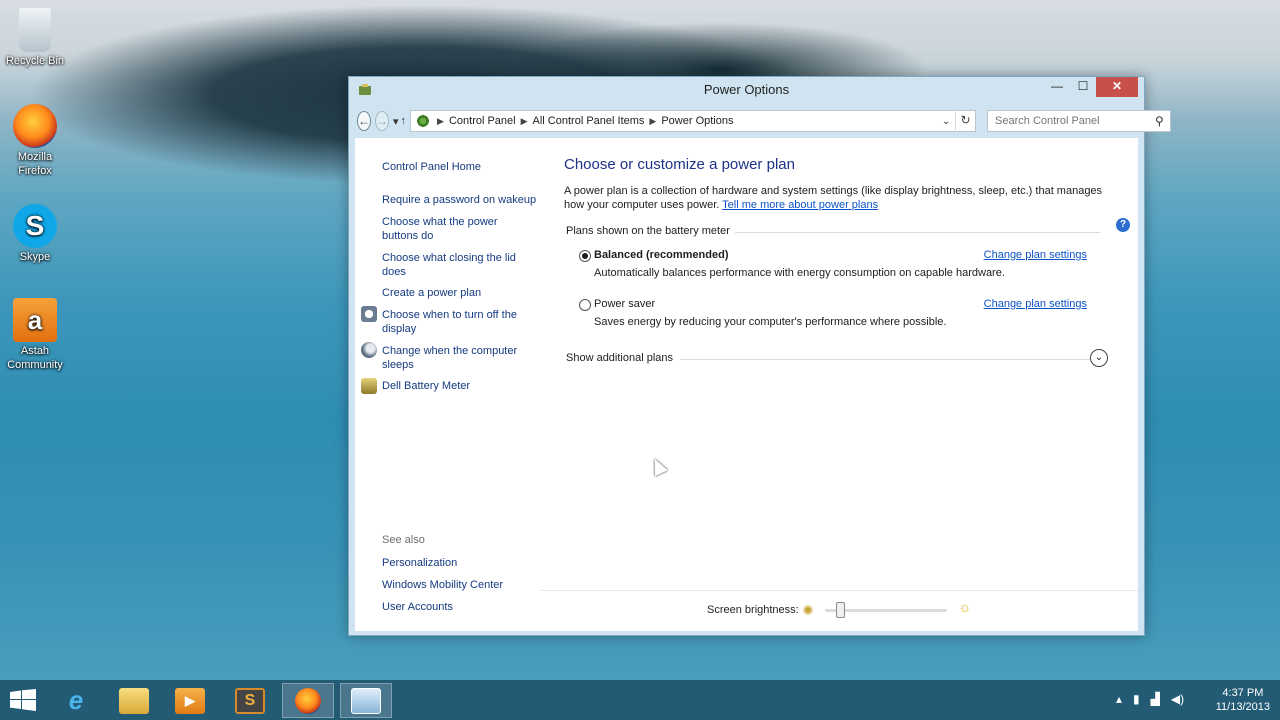  What do you see at coordinates (661, 255) in the screenshot?
I see `plan-name: Balanced (recommended)` at bounding box center [661, 255].